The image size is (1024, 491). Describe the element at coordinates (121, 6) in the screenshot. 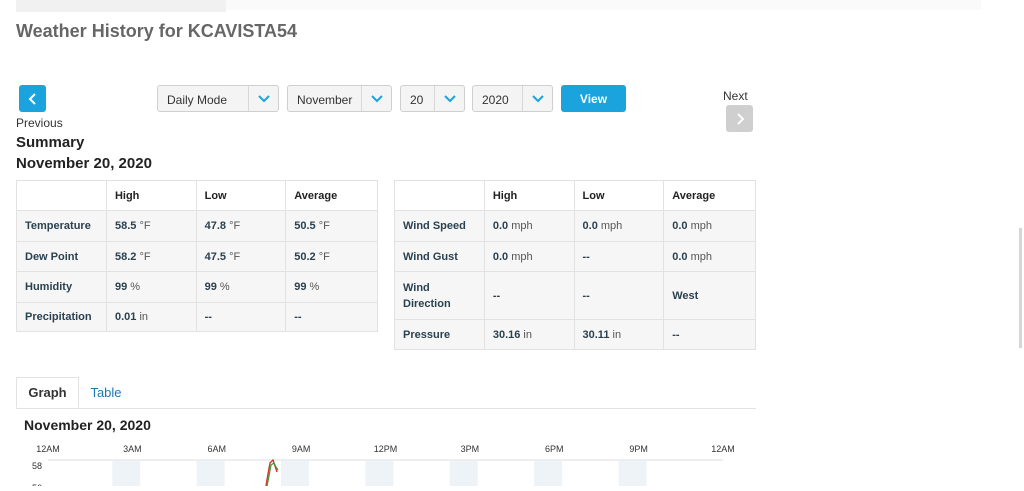

I see `top-bar-strip` at that location.